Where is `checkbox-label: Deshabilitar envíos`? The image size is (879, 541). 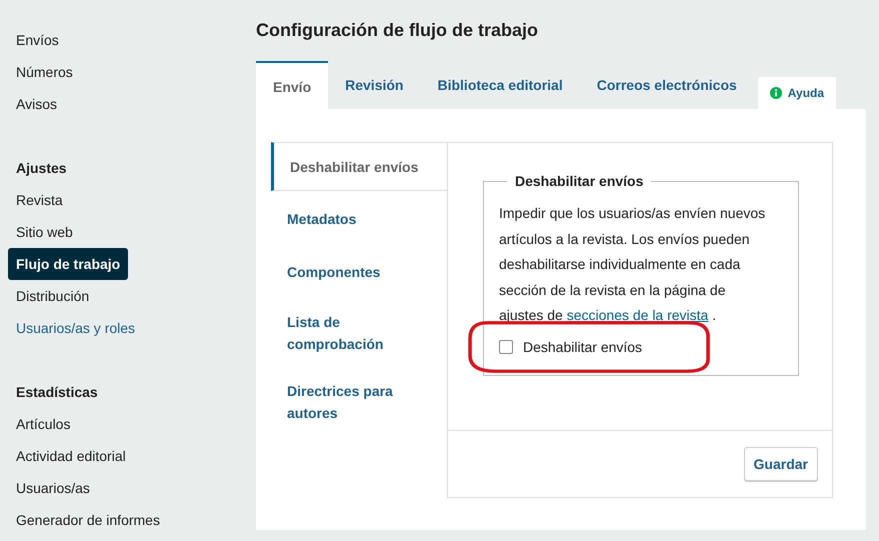 checkbox-label: Deshabilitar envíos is located at coordinates (582, 346).